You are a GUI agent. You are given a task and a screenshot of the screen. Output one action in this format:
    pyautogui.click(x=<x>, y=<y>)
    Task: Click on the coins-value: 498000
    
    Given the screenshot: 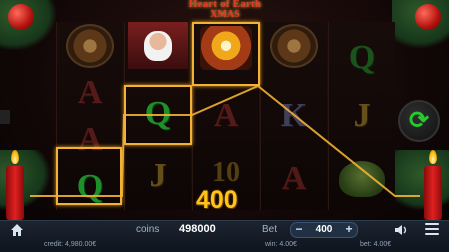 What is the action you would take?
    pyautogui.click(x=197, y=229)
    